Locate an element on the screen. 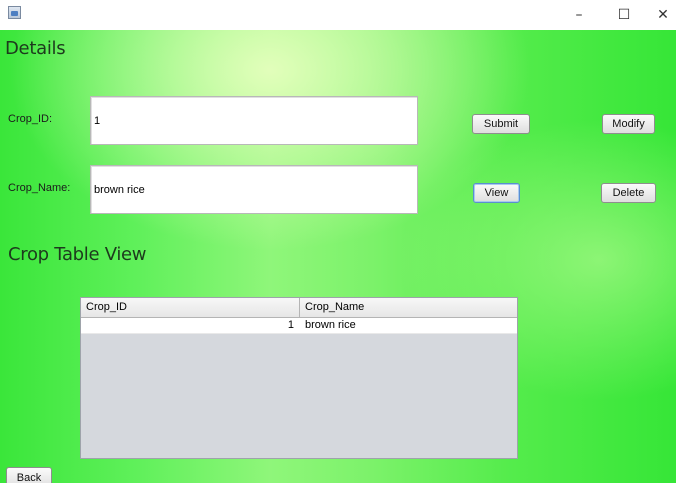 The image size is (676, 483). crop-name-label: Crop_Name: is located at coordinates (39, 188).